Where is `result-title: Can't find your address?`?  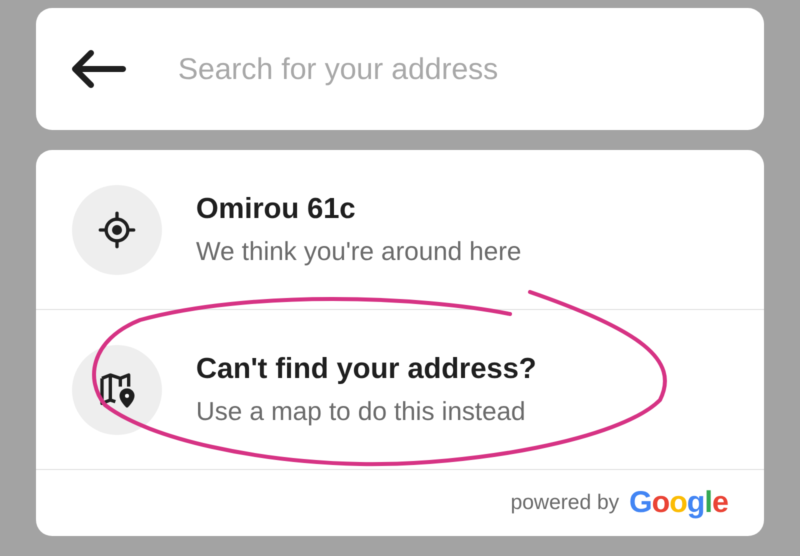
result-title: Can't find your address? is located at coordinates (366, 370).